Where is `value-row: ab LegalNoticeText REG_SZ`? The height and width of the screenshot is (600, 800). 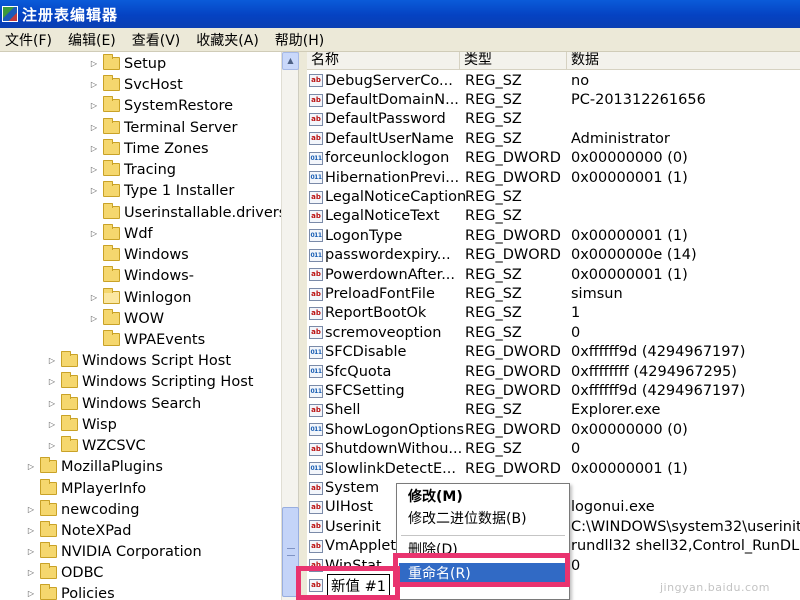
value-row: ab LegalNoticeText REG_SZ is located at coordinates (553, 216).